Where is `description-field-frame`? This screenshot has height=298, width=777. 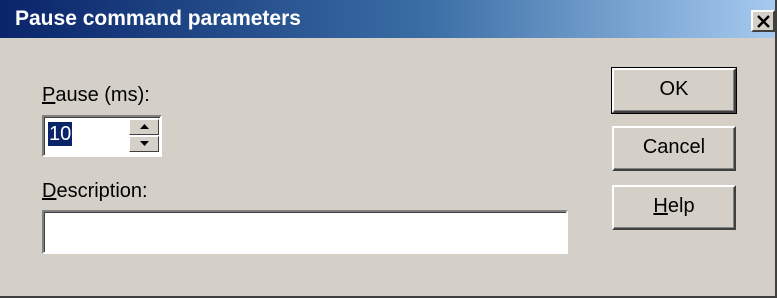 description-field-frame is located at coordinates (307, 232).